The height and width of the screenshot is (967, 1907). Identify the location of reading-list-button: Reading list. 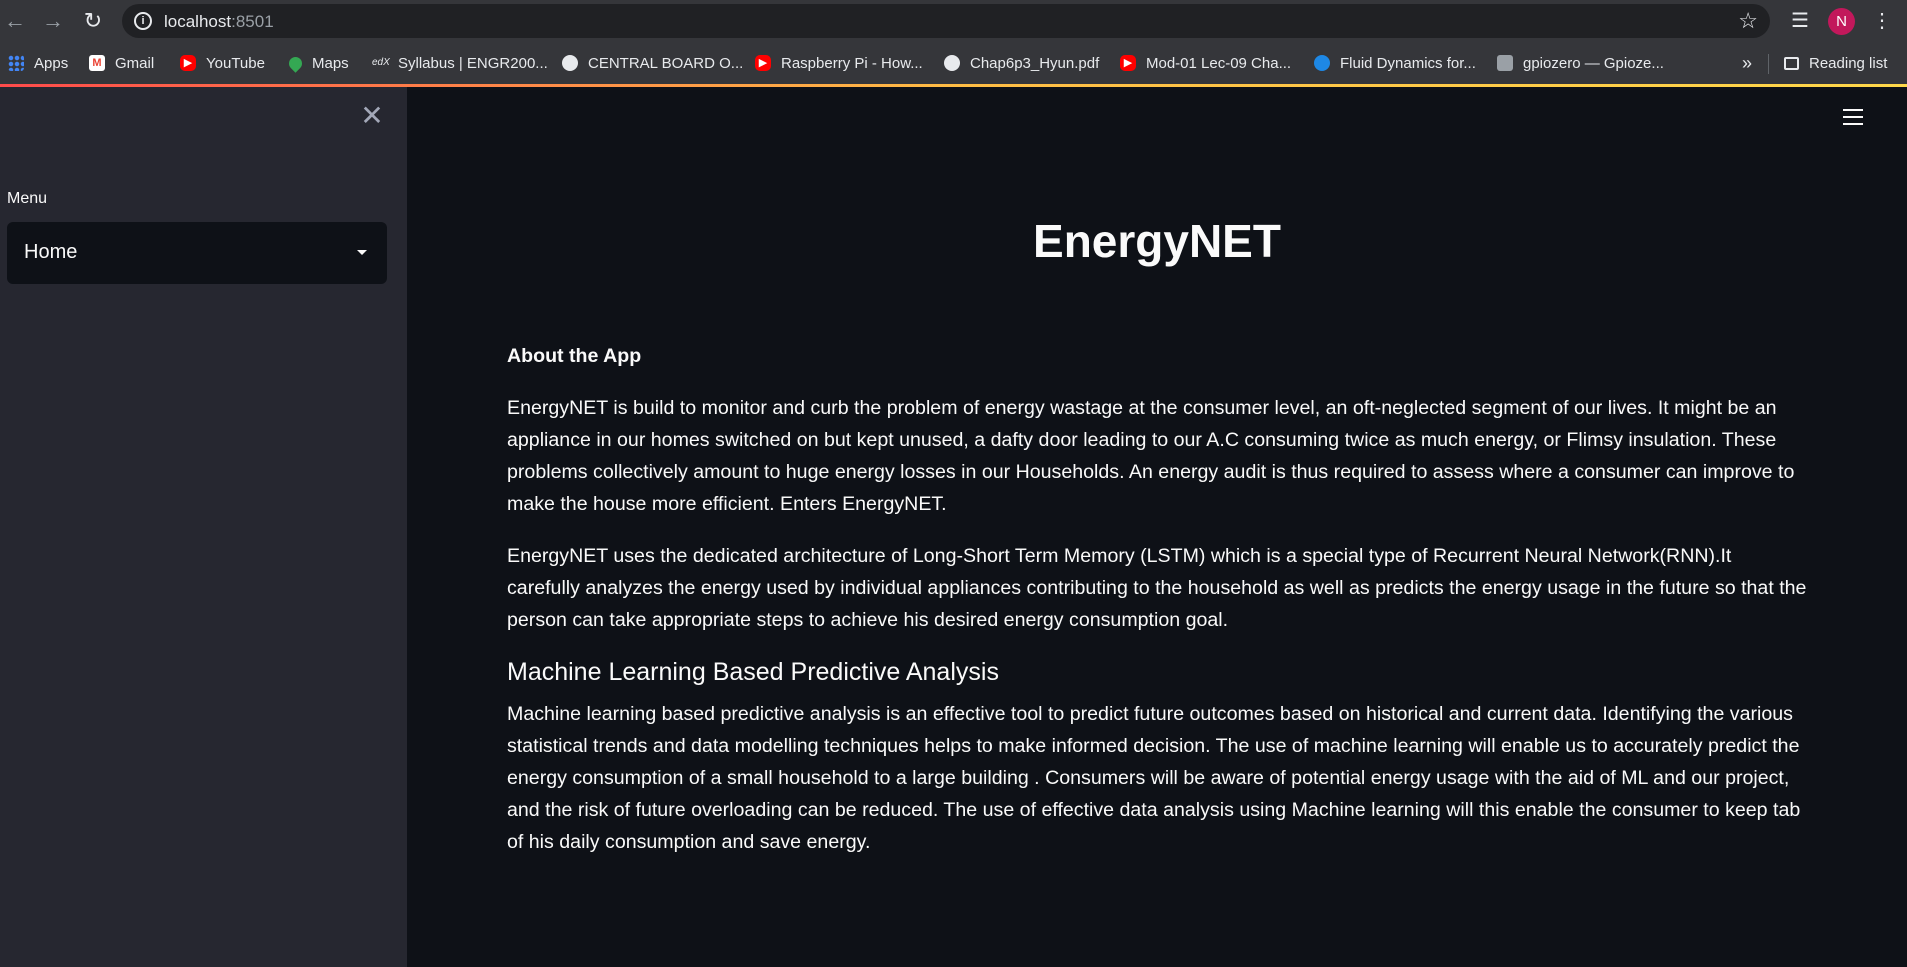
(1835, 63).